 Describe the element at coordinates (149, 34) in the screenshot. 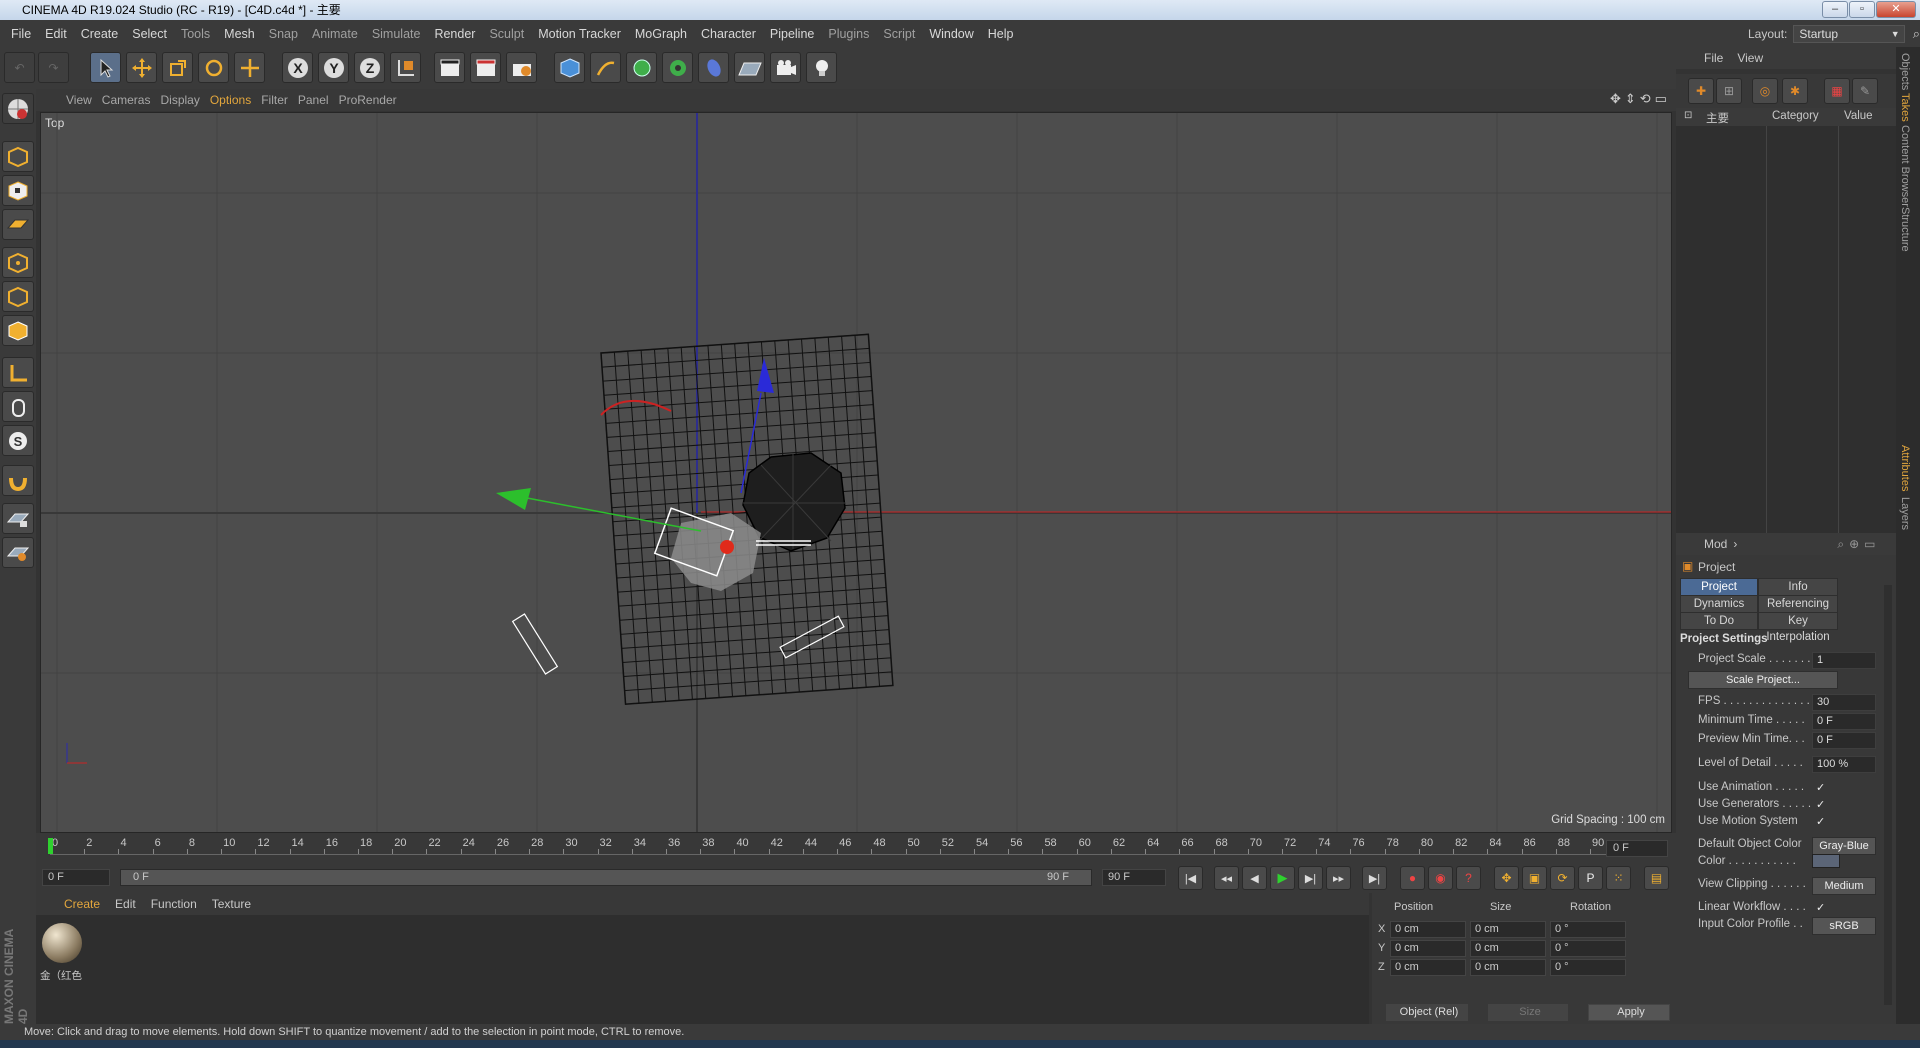

I see `menu-select: Select` at that location.